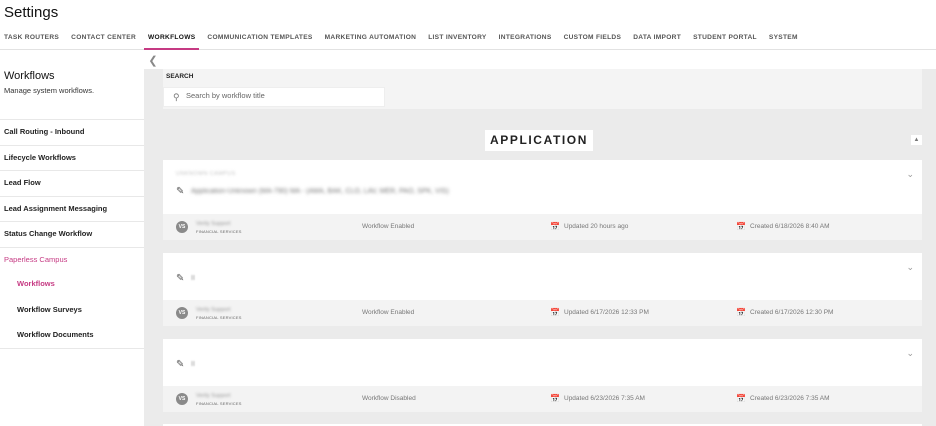 This screenshot has height=426, width=936. I want to click on search-icon: ⚲, so click(176, 97).